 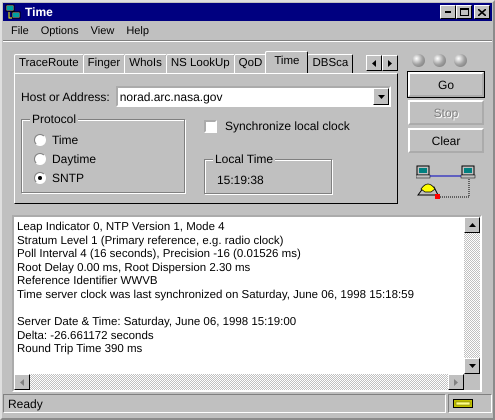 I want to click on menu-item: View, so click(x=102, y=30).